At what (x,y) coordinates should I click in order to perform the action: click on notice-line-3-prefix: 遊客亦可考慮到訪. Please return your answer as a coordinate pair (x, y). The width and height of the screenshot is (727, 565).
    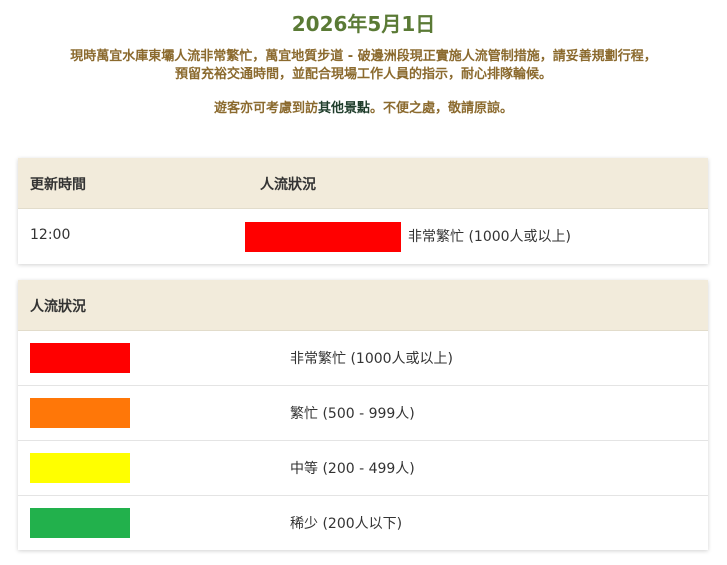
    Looking at the image, I should click on (265, 108).